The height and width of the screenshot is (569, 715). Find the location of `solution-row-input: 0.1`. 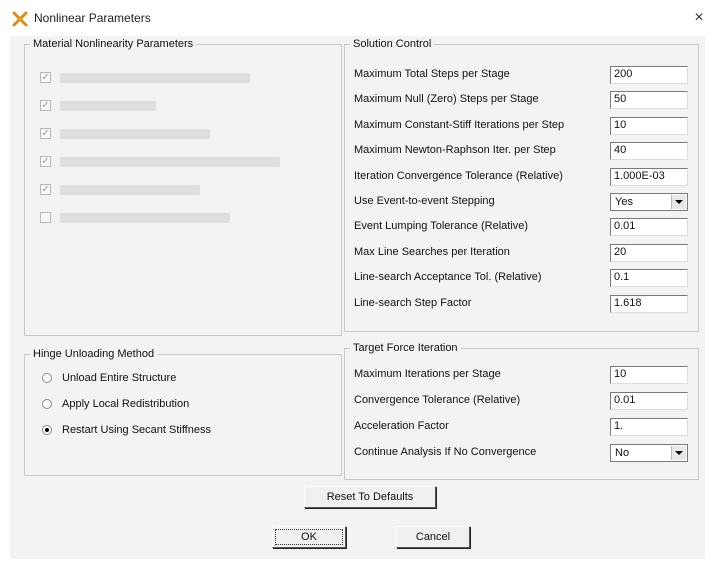

solution-row-input: 0.1 is located at coordinates (649, 278).